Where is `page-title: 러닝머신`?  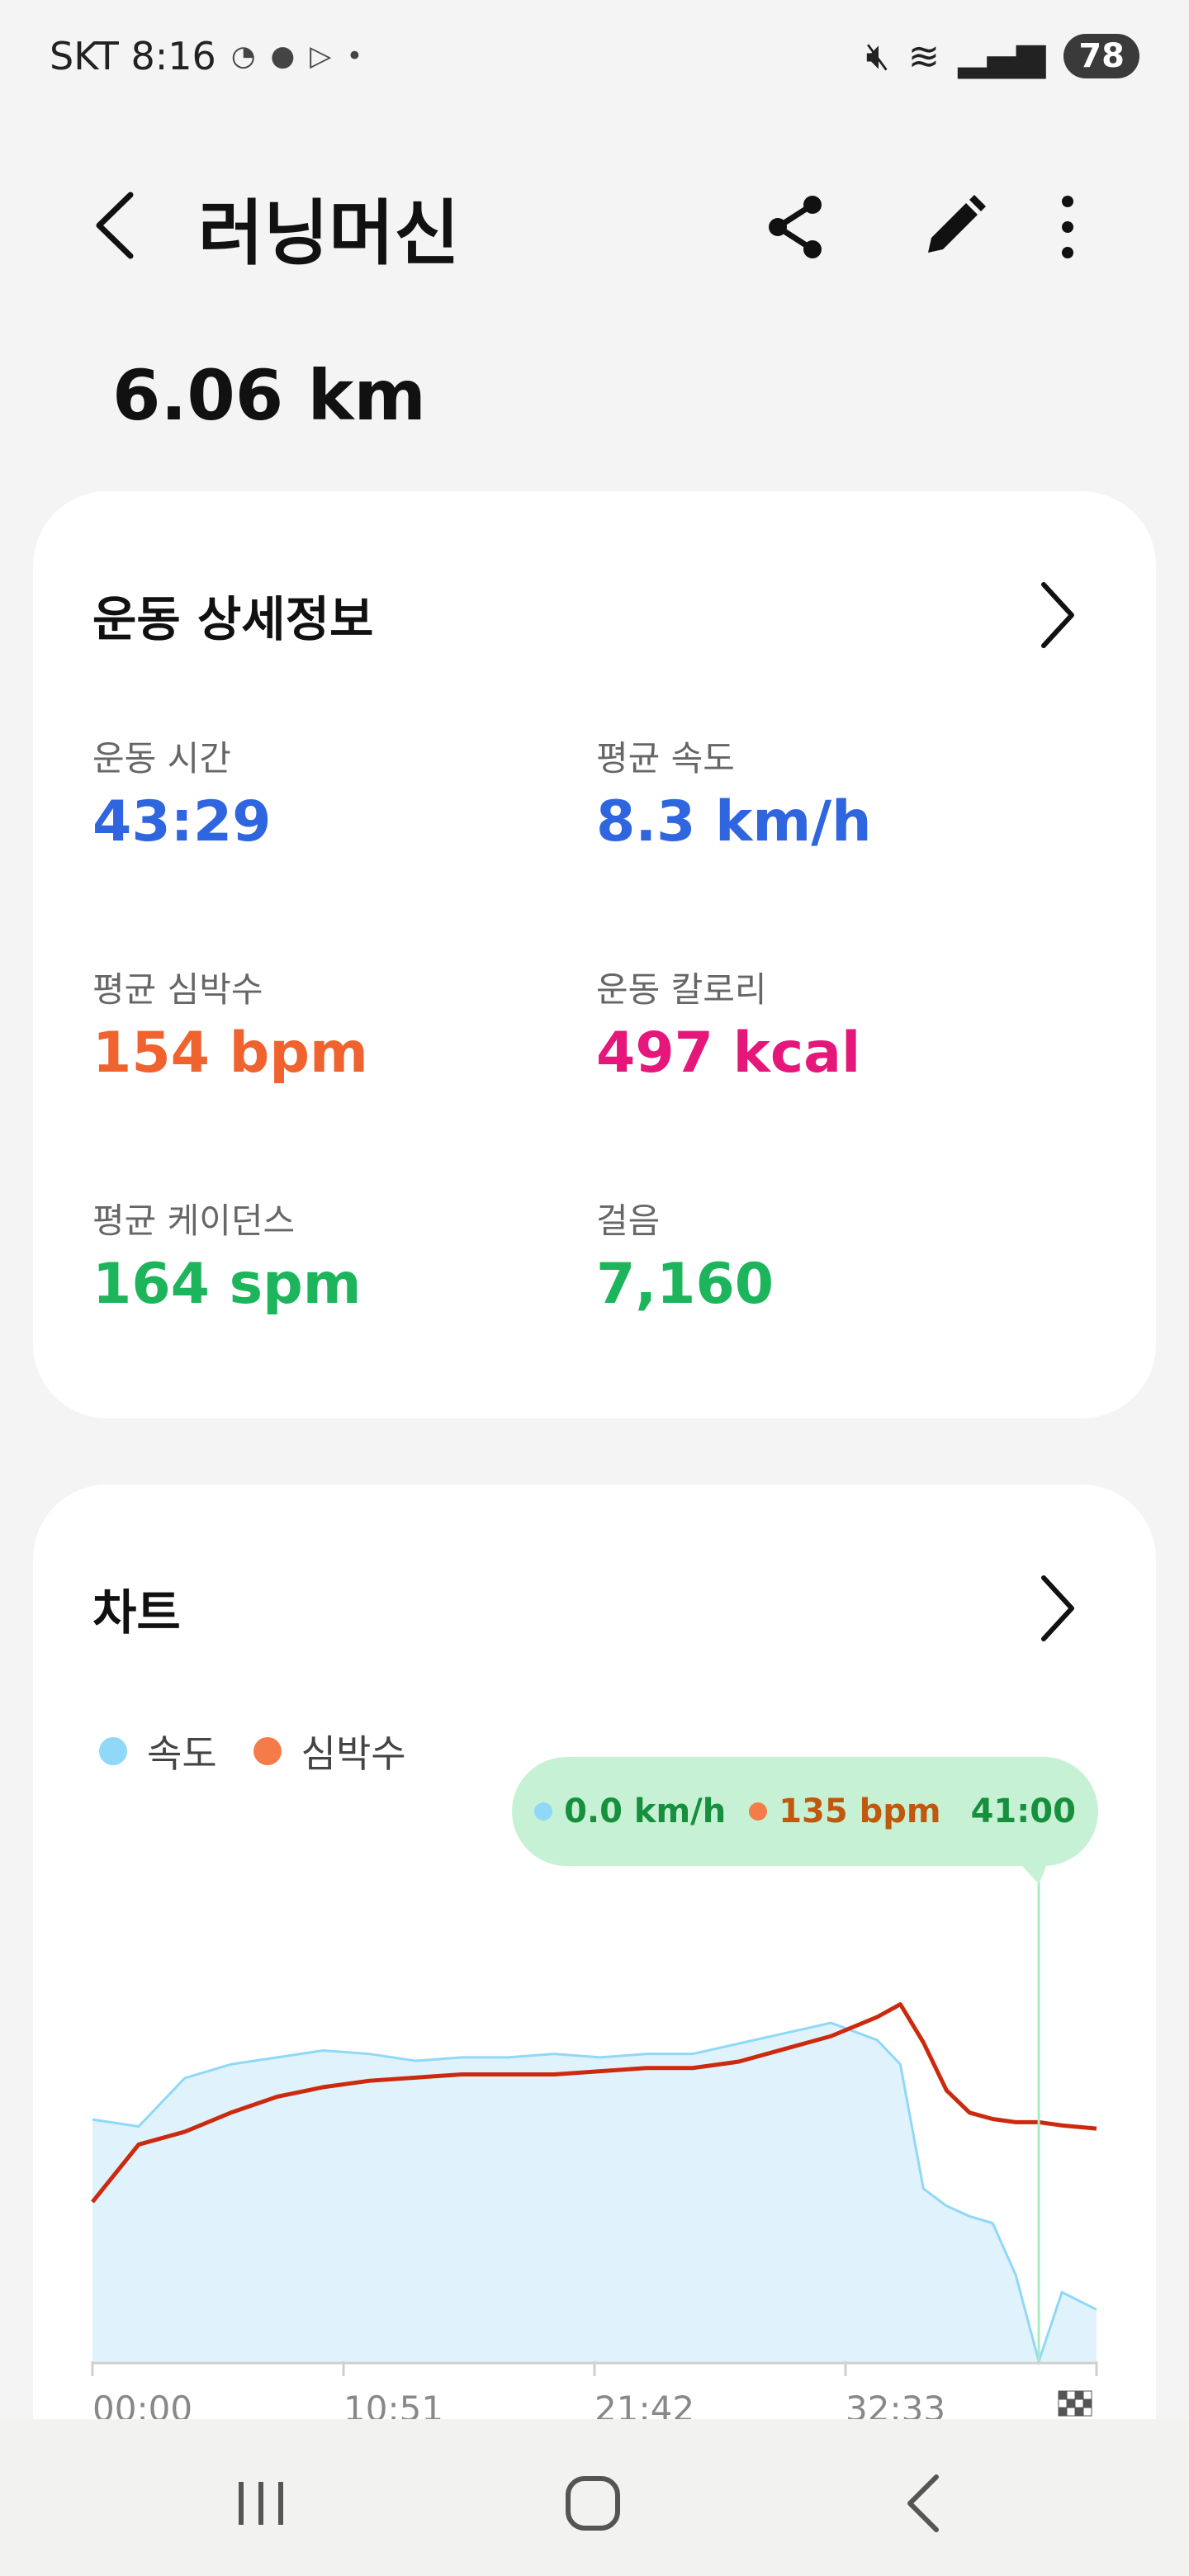
page-title: 러닝머신 is located at coordinates (329, 233).